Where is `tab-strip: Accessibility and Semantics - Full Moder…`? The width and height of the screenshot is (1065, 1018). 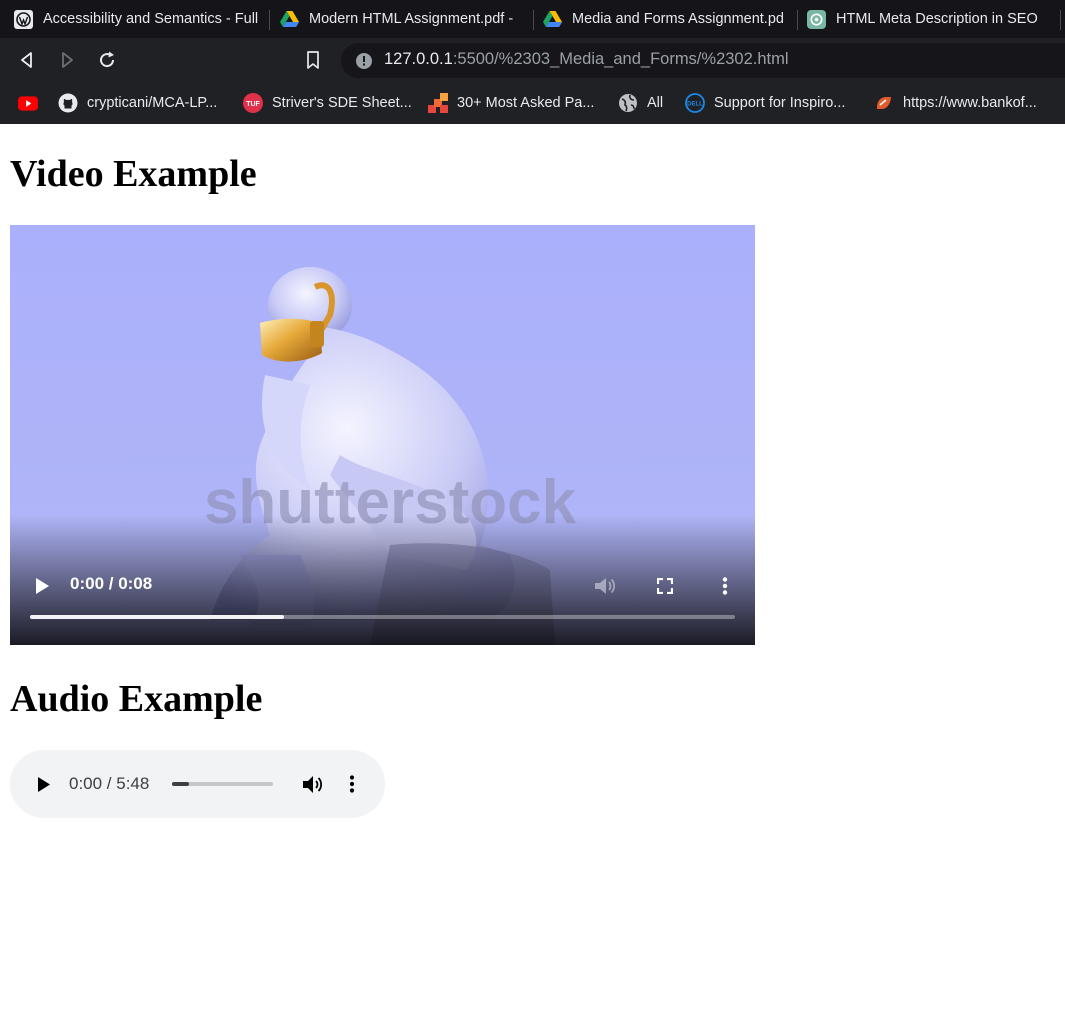
tab-strip: Accessibility and Semantics - Full Moder… is located at coordinates (532, 19).